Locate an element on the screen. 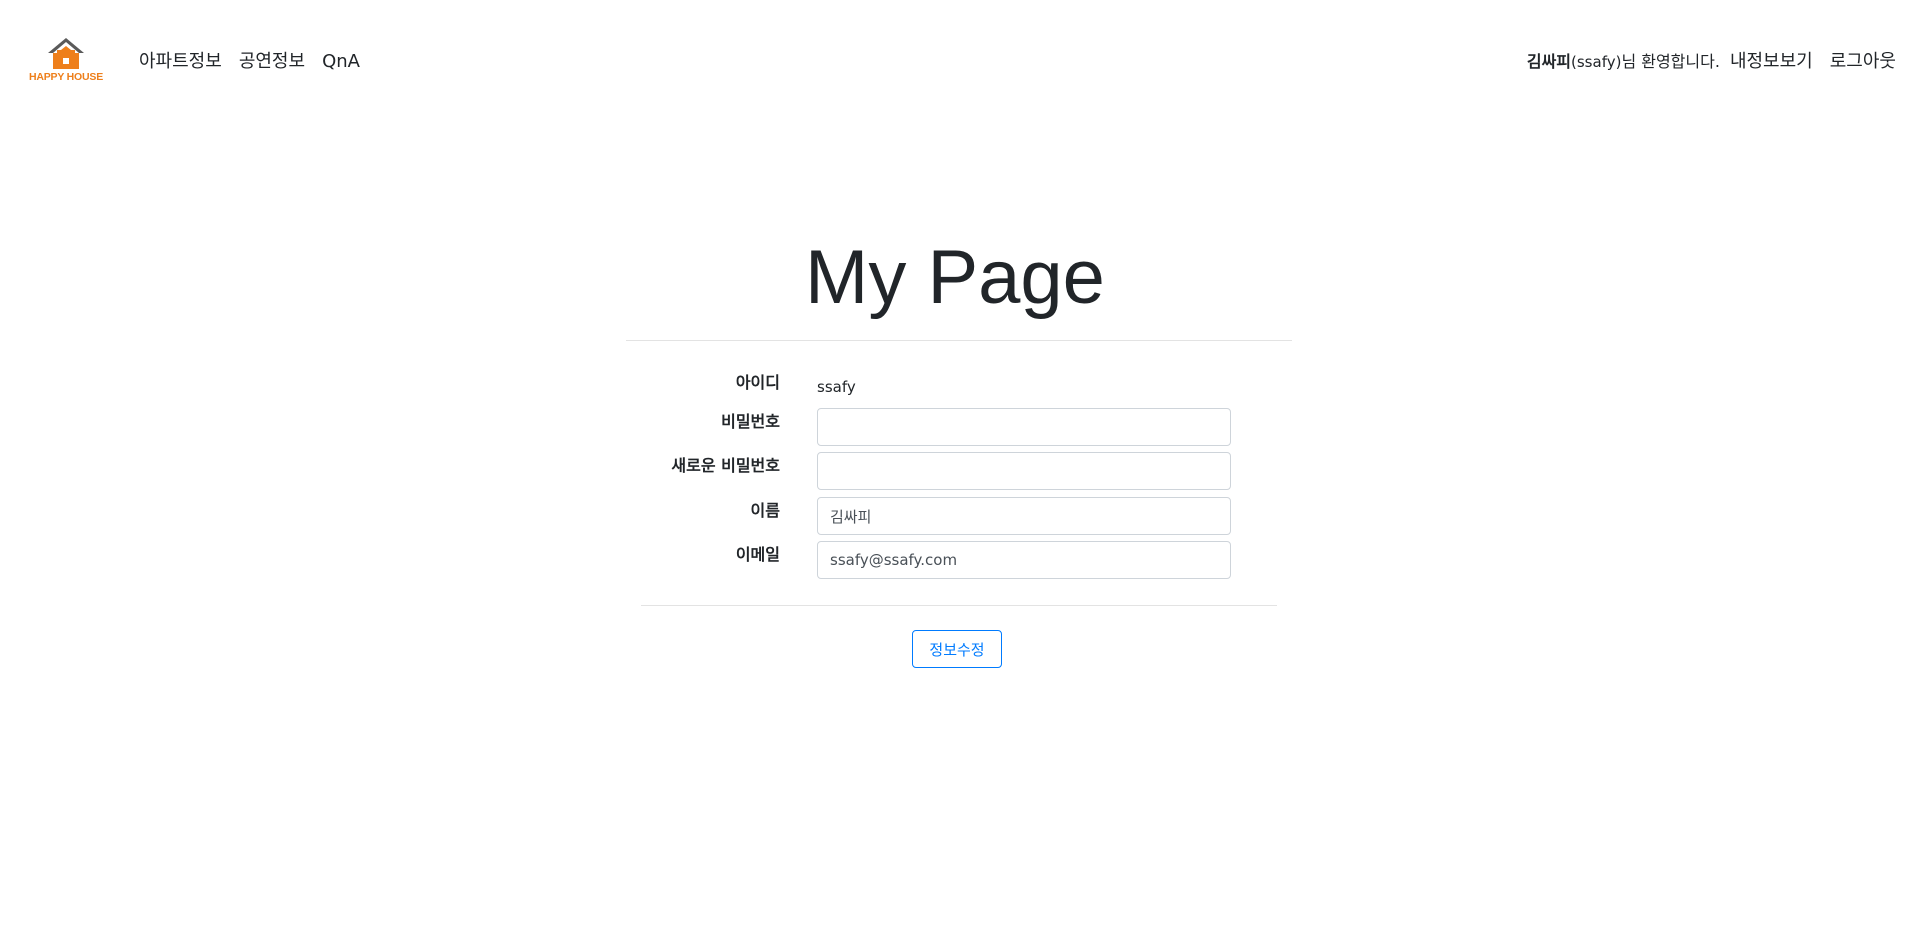 This screenshot has width=1910, height=927. form-row-password: 비밀번호 is located at coordinates (960, 427).